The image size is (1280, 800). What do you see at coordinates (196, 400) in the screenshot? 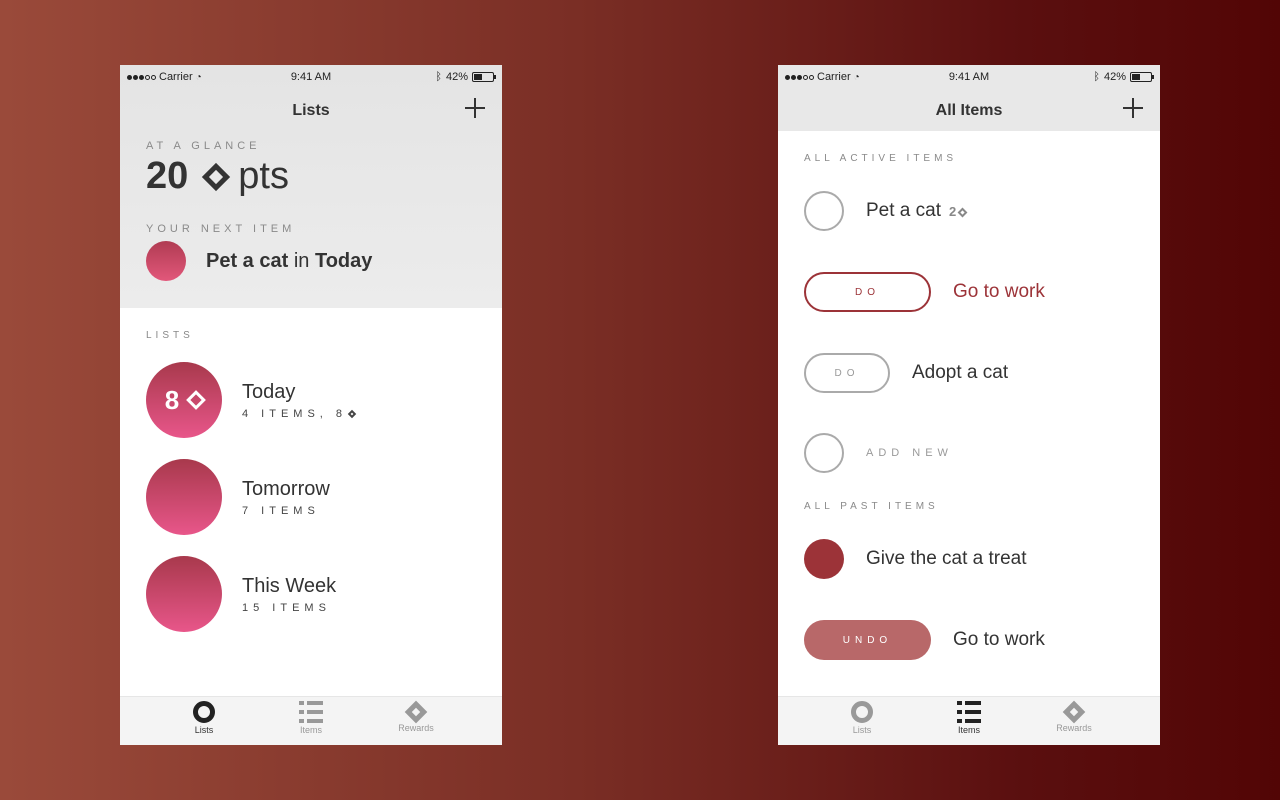
I see `badge-diamond-icon` at bounding box center [196, 400].